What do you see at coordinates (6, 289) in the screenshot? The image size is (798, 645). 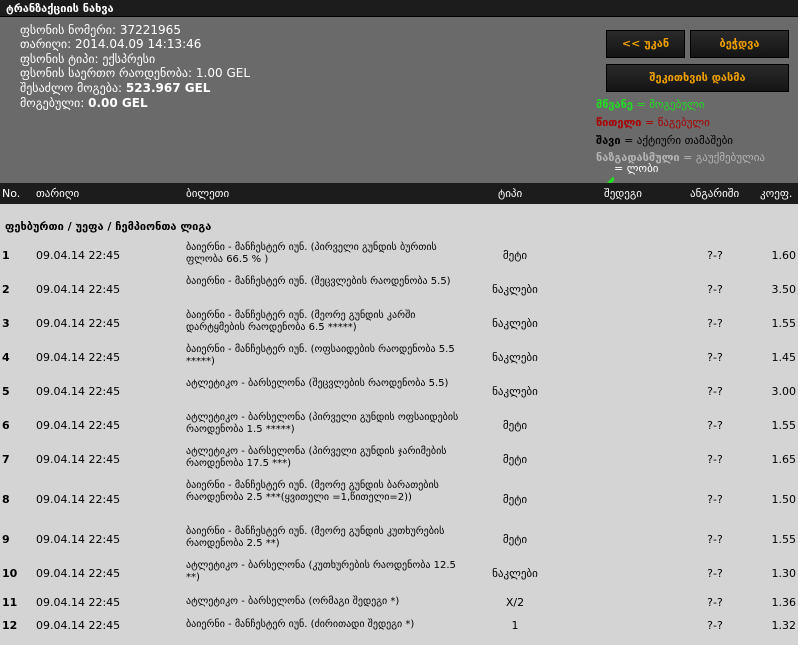 I see `row-number: 2` at bounding box center [6, 289].